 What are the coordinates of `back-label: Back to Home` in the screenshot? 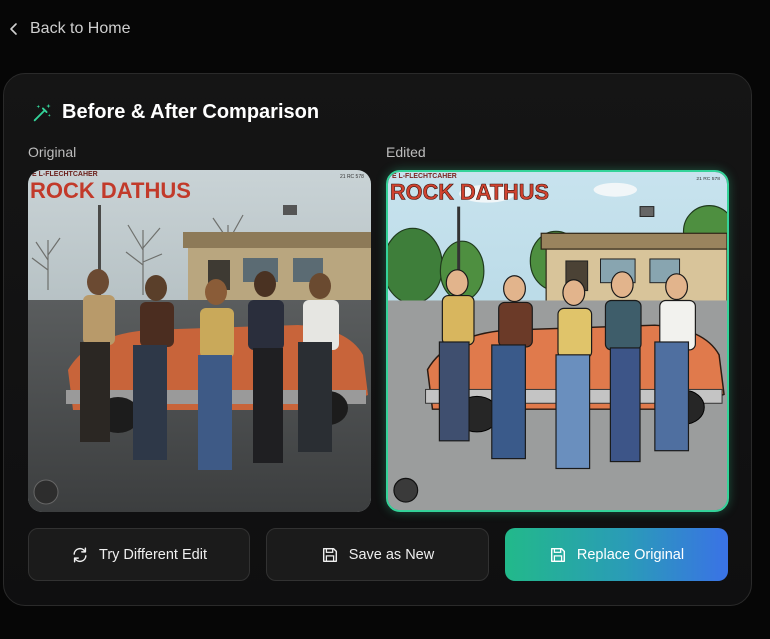 It's located at (80, 28).